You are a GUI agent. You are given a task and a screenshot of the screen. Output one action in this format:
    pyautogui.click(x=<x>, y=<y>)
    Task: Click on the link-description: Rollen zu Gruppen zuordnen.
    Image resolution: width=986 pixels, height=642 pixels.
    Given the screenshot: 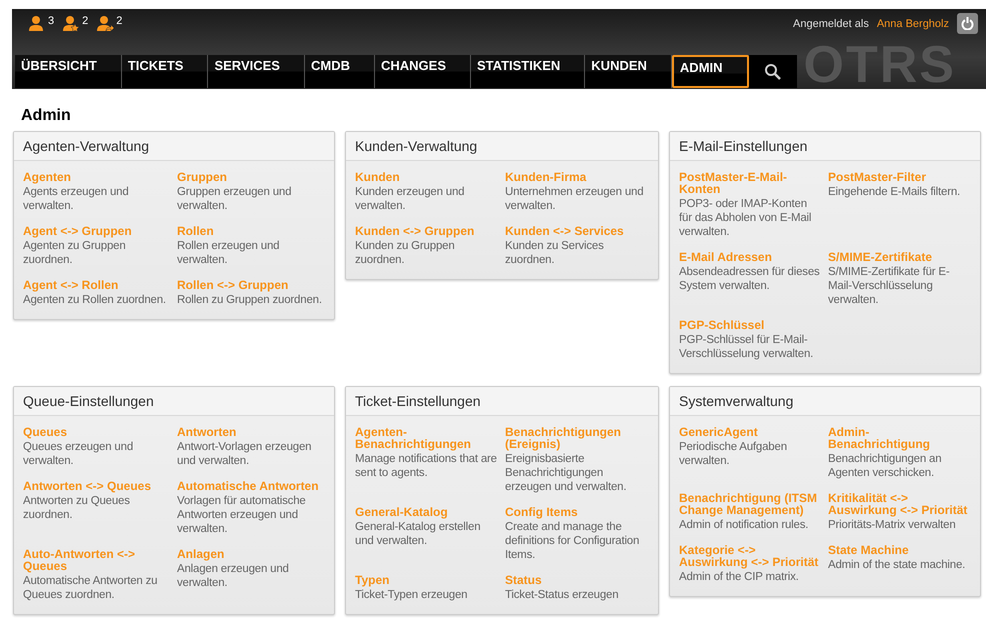 What is the action you would take?
    pyautogui.click(x=250, y=300)
    